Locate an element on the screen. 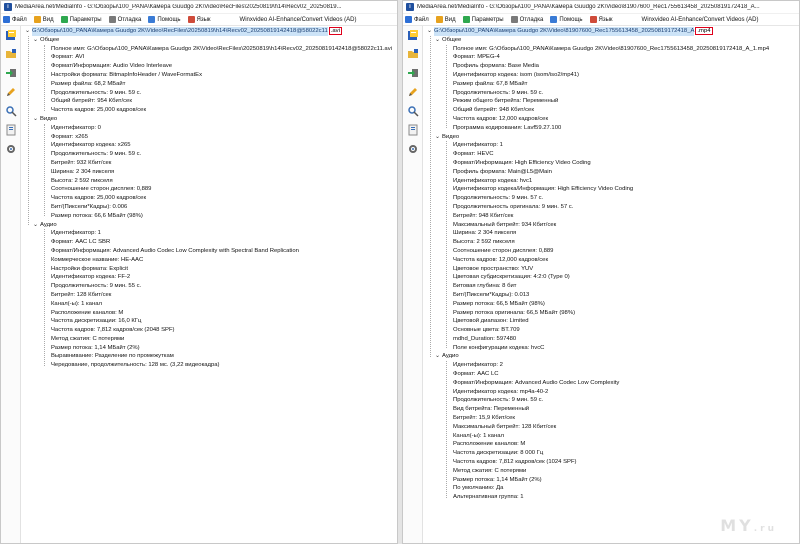 The image size is (800, 544). field-row: Формат: AAC LC is located at coordinates (611, 374).